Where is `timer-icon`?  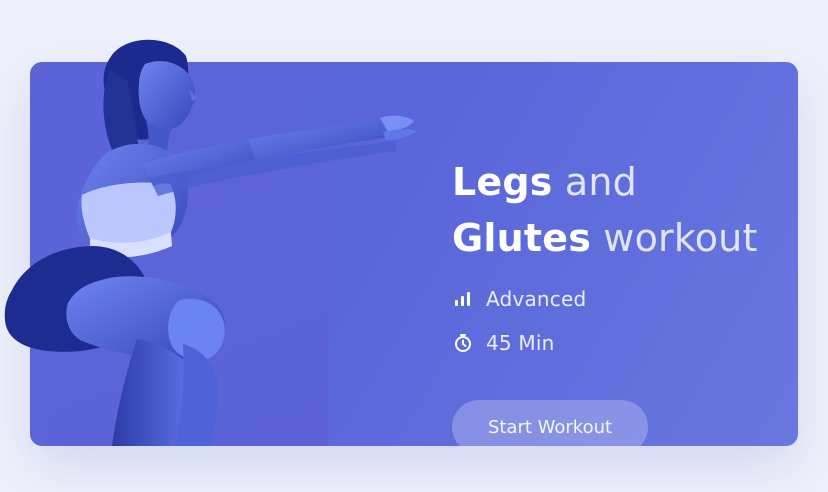
timer-icon is located at coordinates (463, 343).